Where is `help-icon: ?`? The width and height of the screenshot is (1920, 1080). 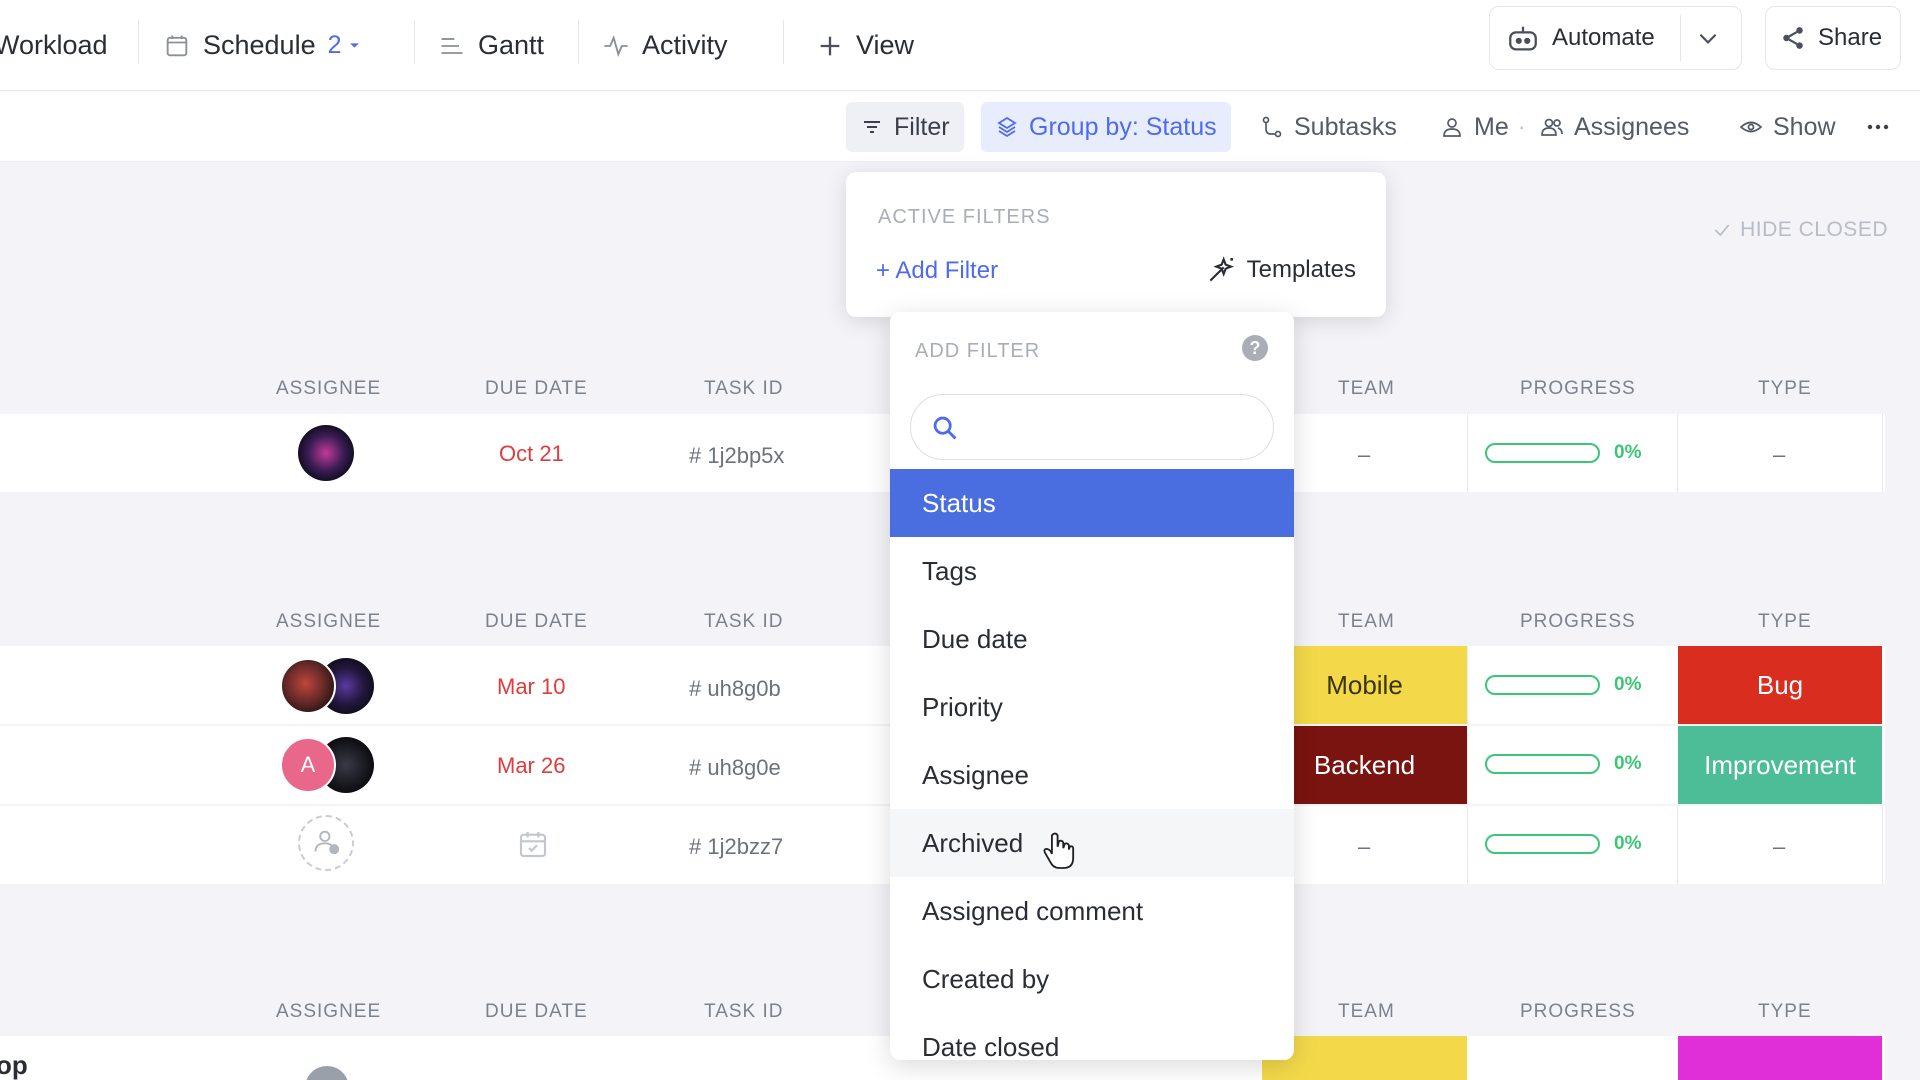
help-icon: ? is located at coordinates (1255, 348).